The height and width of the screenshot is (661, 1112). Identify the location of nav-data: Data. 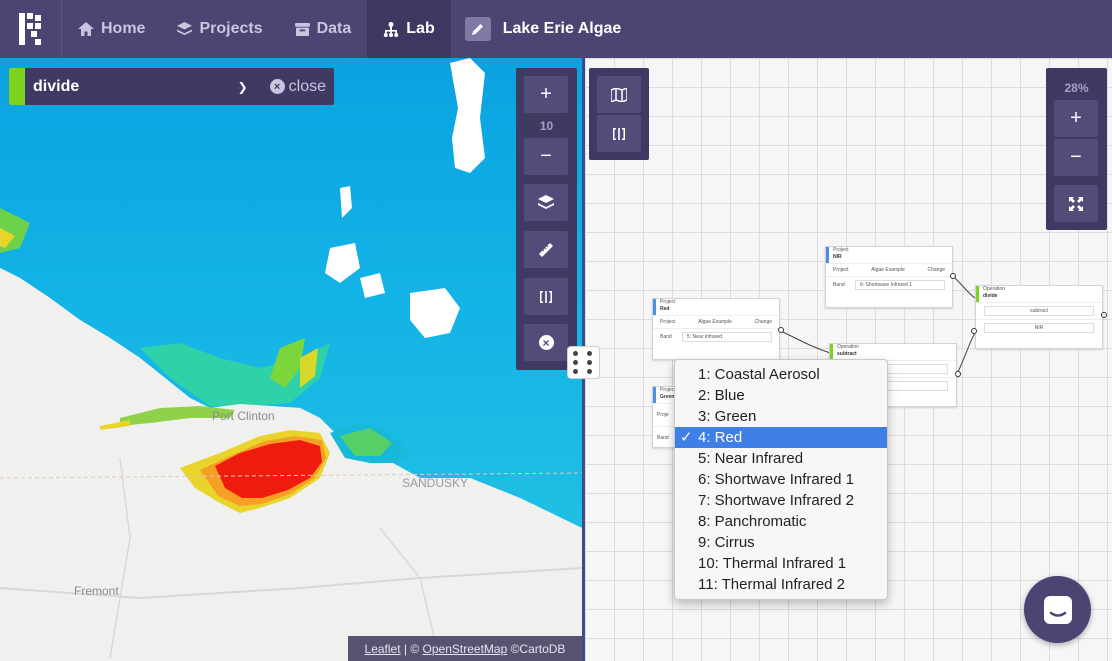
(323, 29).